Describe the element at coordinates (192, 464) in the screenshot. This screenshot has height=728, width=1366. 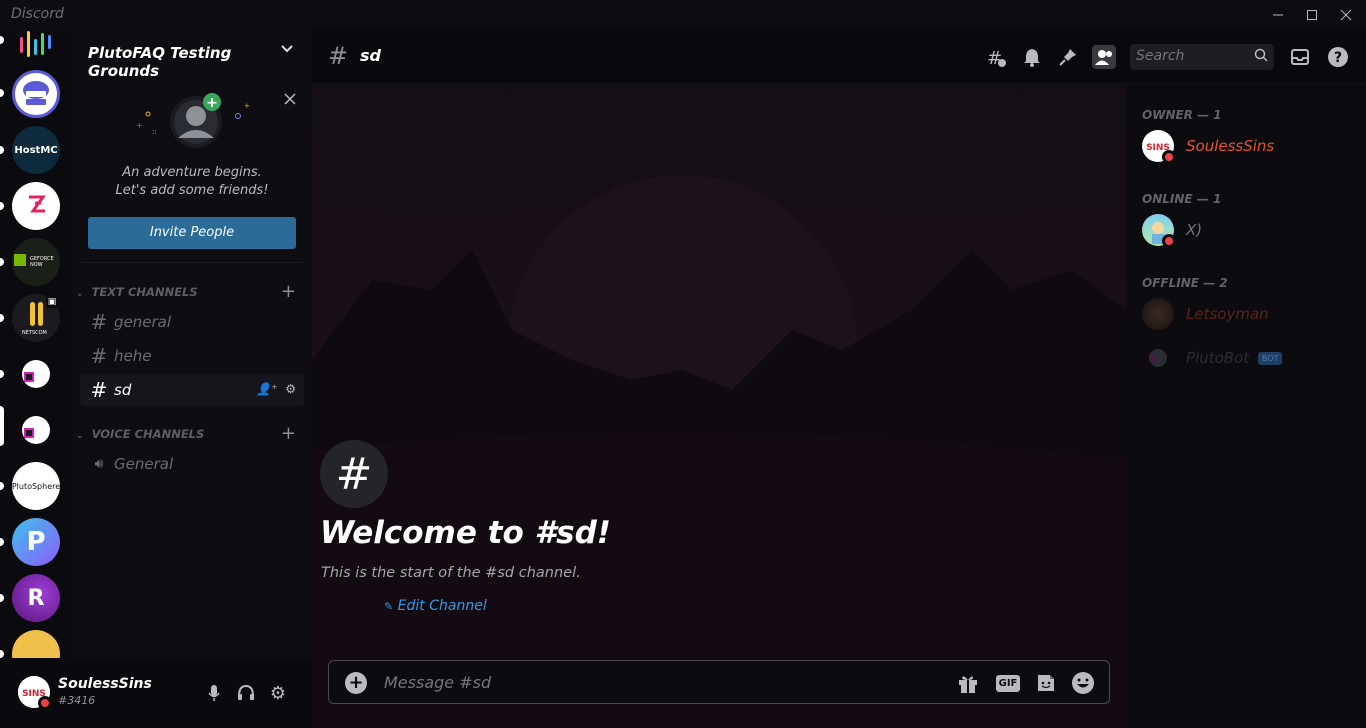
I see `voice-channel-general: 🔊︎ General` at that location.